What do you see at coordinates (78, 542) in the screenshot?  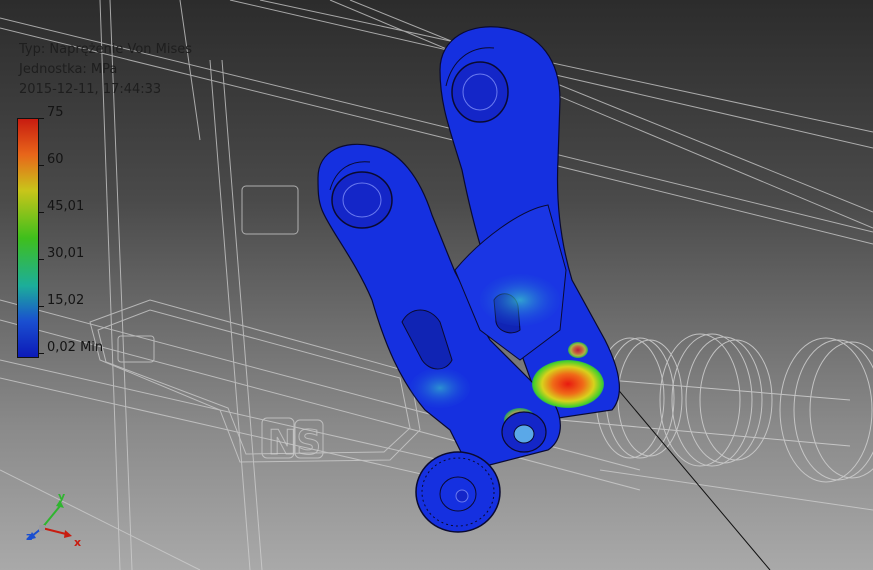 I see `x-axis-label: x` at bounding box center [78, 542].